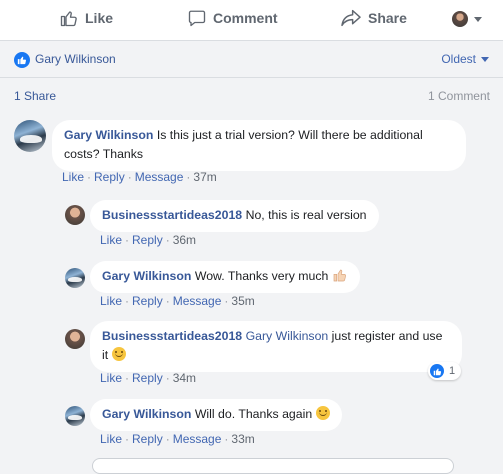 The image size is (503, 474). I want to click on comment-reply-link: Reply, so click(109, 177).